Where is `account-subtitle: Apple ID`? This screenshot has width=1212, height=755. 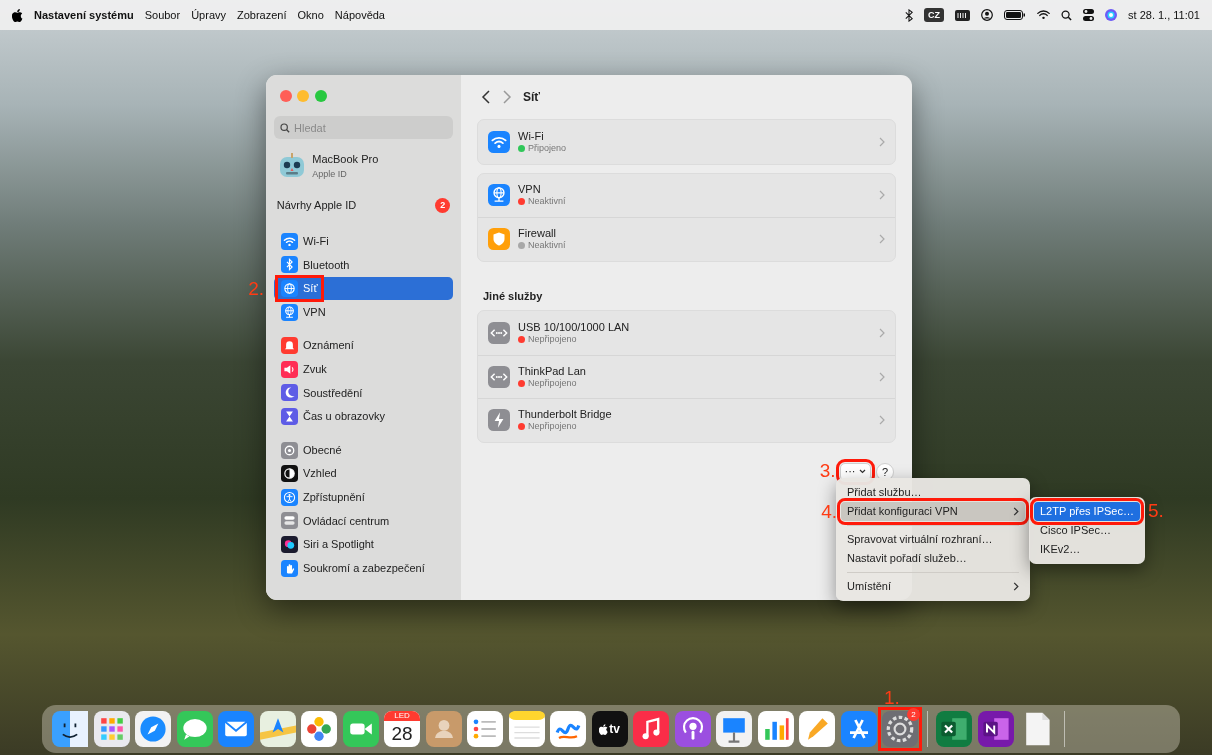
account-subtitle: Apple ID is located at coordinates (330, 174).